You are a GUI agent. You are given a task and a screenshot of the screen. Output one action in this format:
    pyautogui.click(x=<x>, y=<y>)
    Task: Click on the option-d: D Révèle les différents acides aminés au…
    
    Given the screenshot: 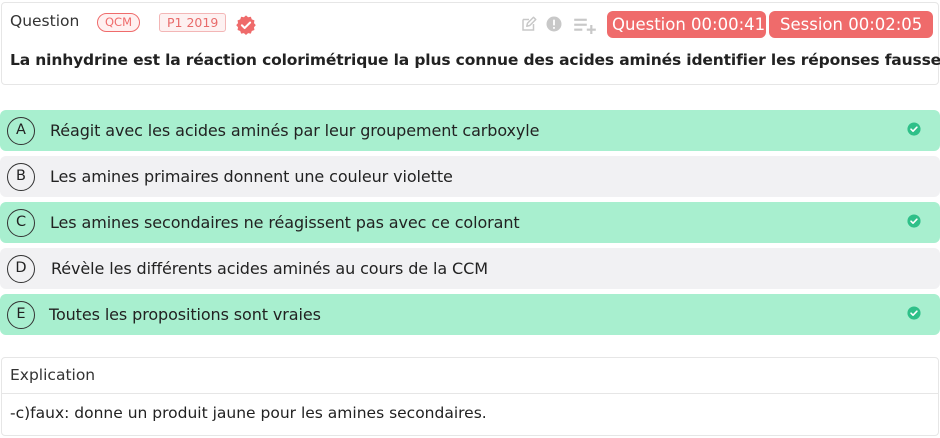 What is the action you would take?
    pyautogui.click(x=470, y=268)
    